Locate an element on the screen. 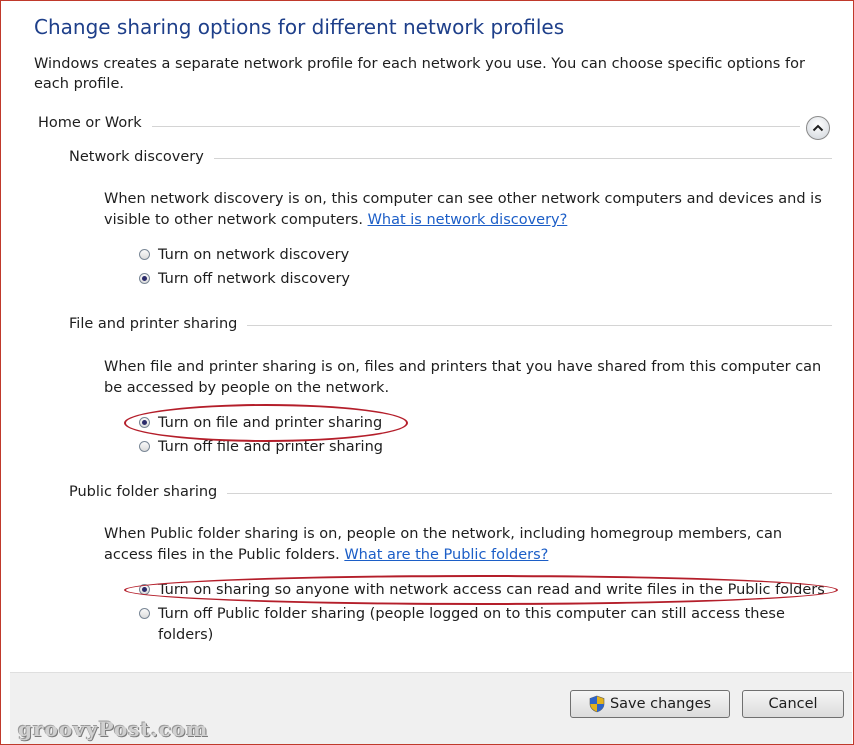 This screenshot has height=745, width=854. network-discovery-help-link: What is network discovery? is located at coordinates (468, 220).